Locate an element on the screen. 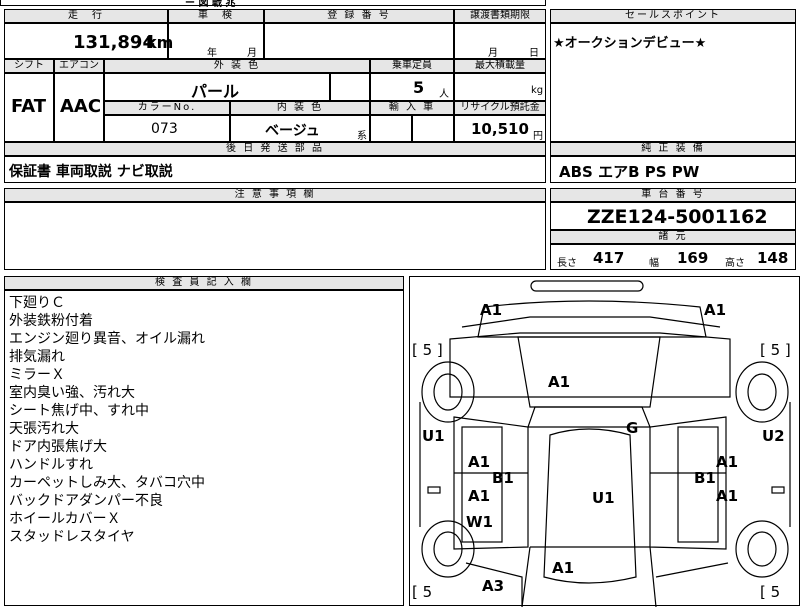 This screenshot has height=607, width=800. capacity-header: 乗車定員 is located at coordinates (412, 66).